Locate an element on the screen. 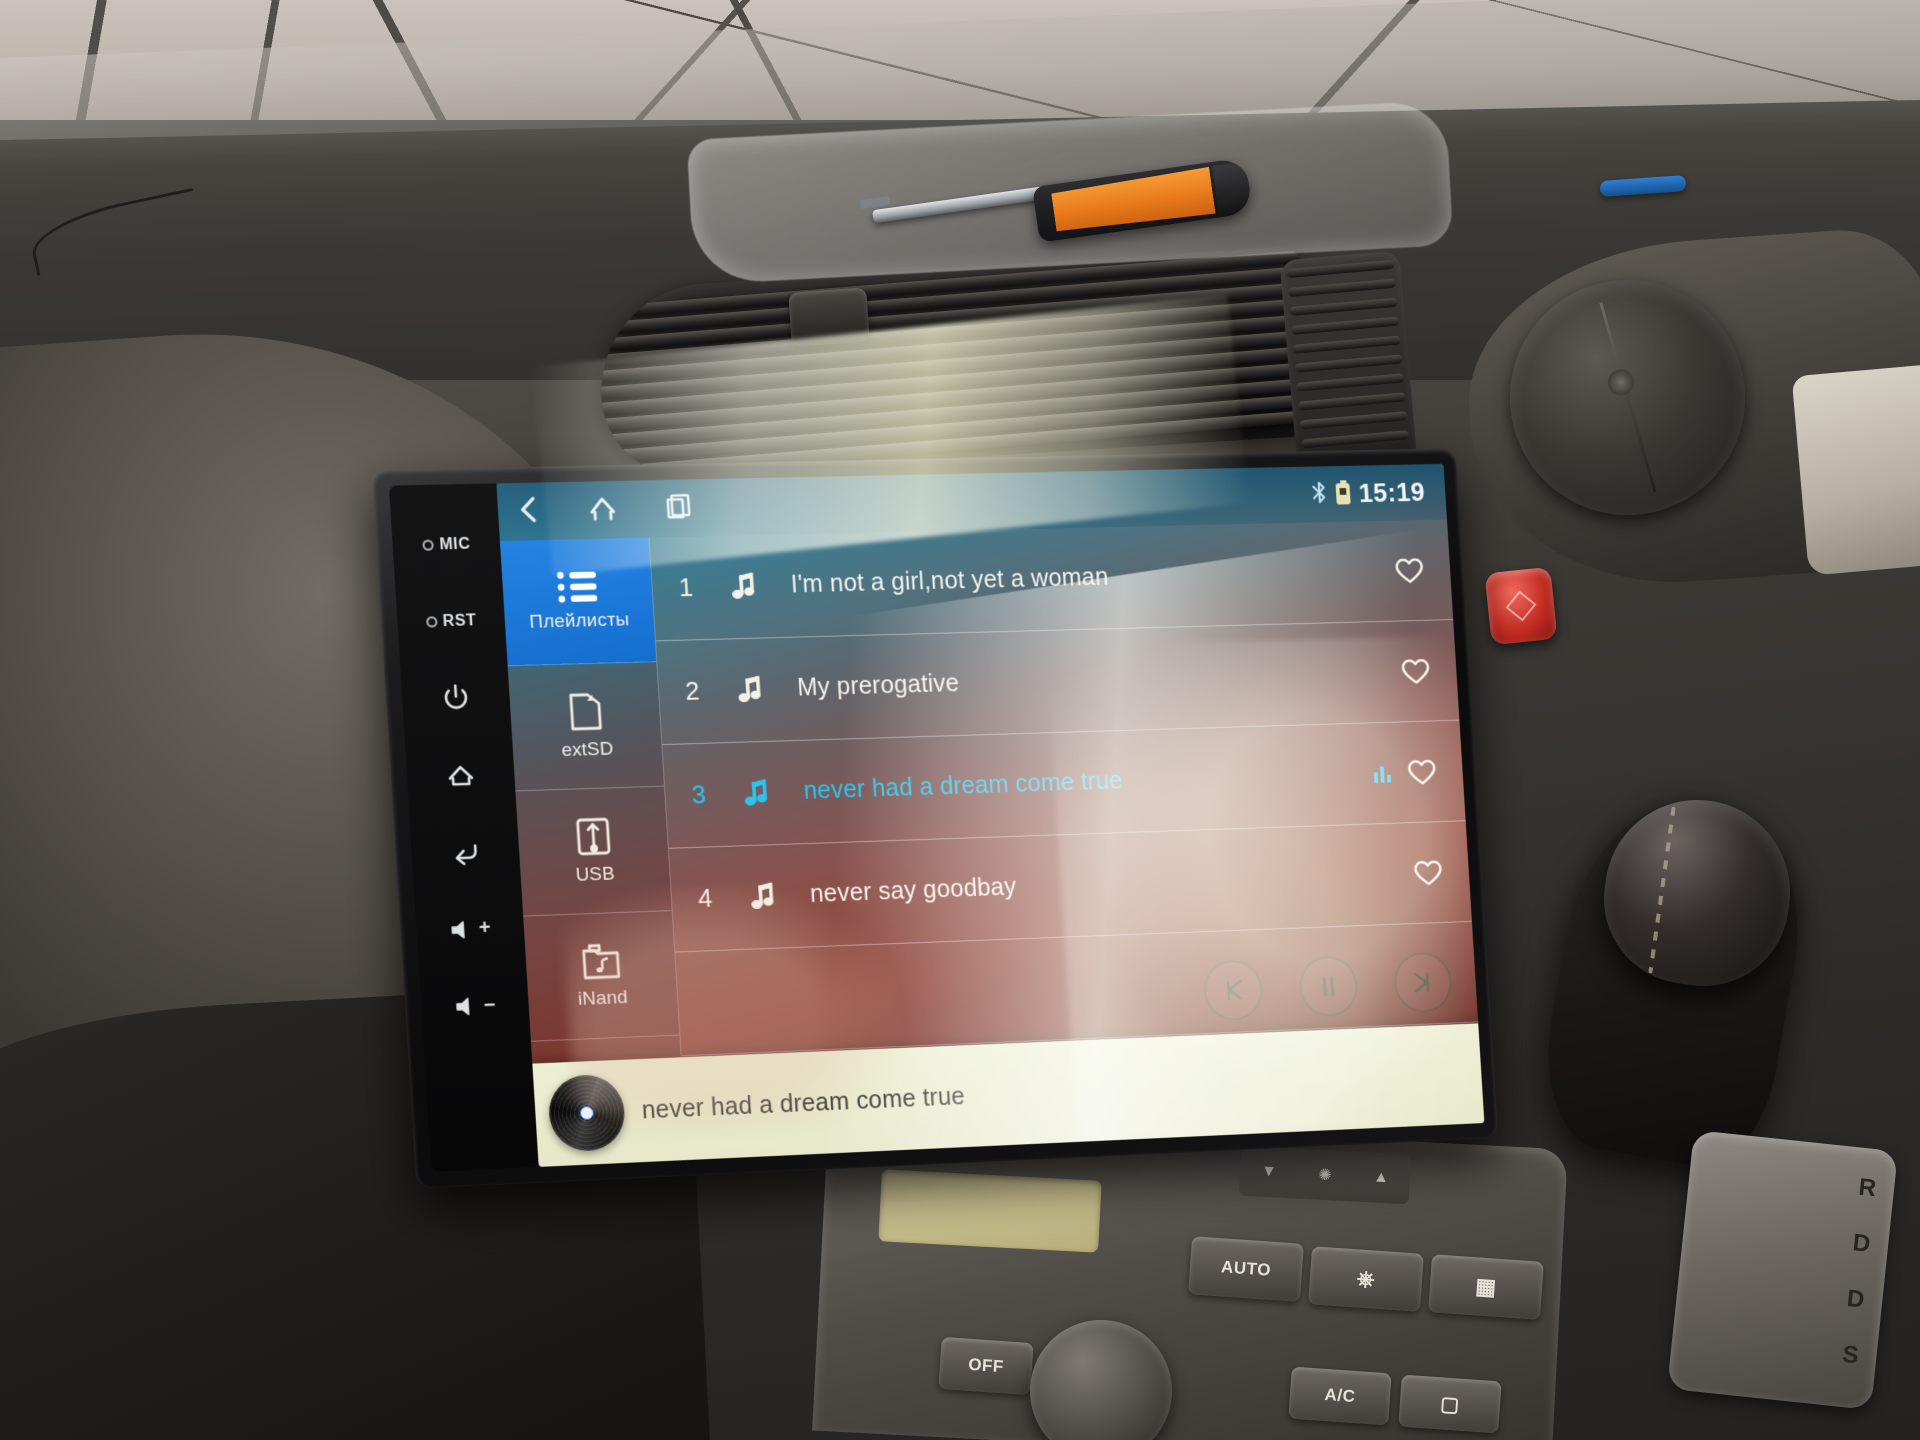 The height and width of the screenshot is (1440, 1920). status-clock: 15:19 is located at coordinates (1391, 492).